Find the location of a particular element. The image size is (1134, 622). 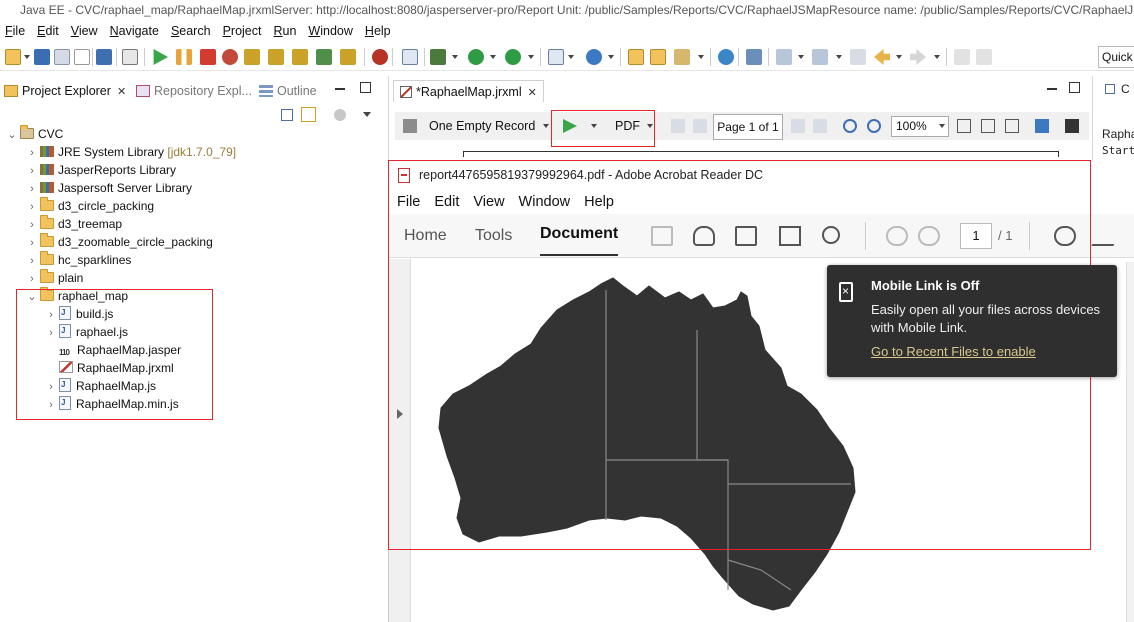

next-page-icon is located at coordinates (798, 126).